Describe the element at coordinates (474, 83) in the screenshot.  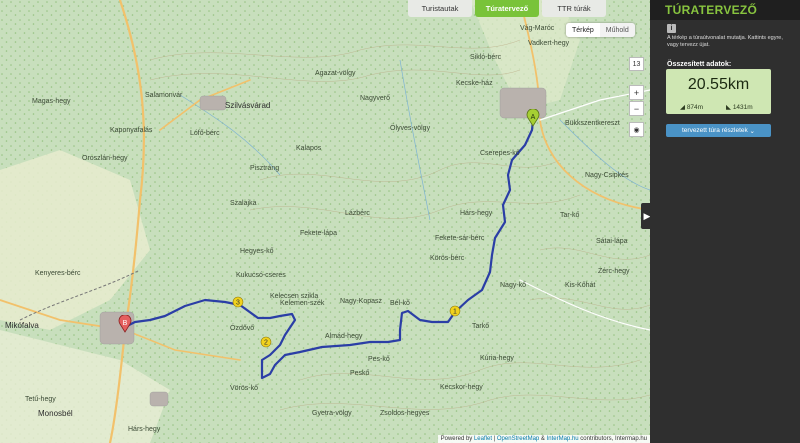
I see `map-label: Kecske-ház` at that location.